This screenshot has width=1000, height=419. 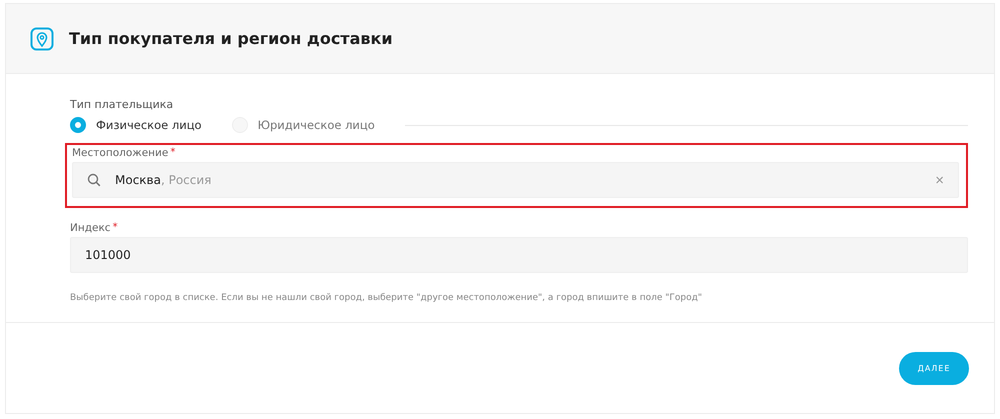 What do you see at coordinates (94, 180) in the screenshot?
I see `search-icon` at bounding box center [94, 180].